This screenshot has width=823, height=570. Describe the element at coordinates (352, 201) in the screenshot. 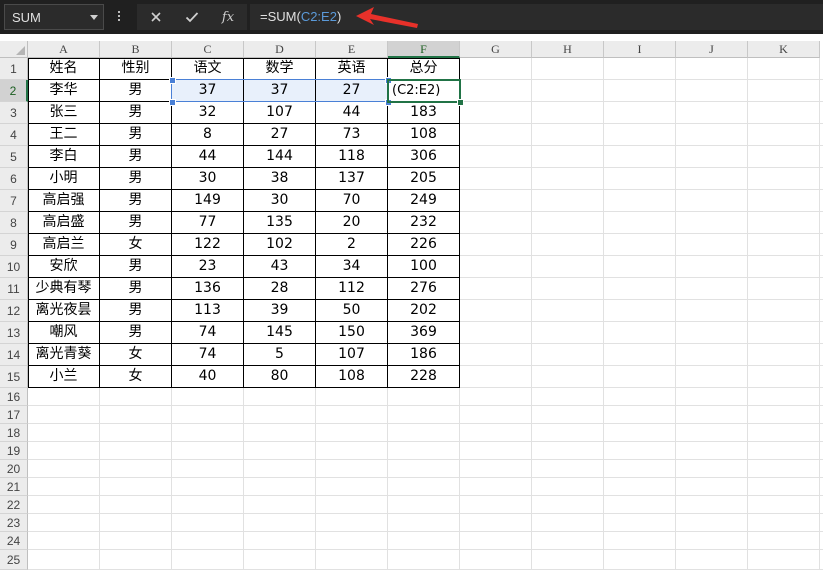

I see `cell-e7: 70` at that location.